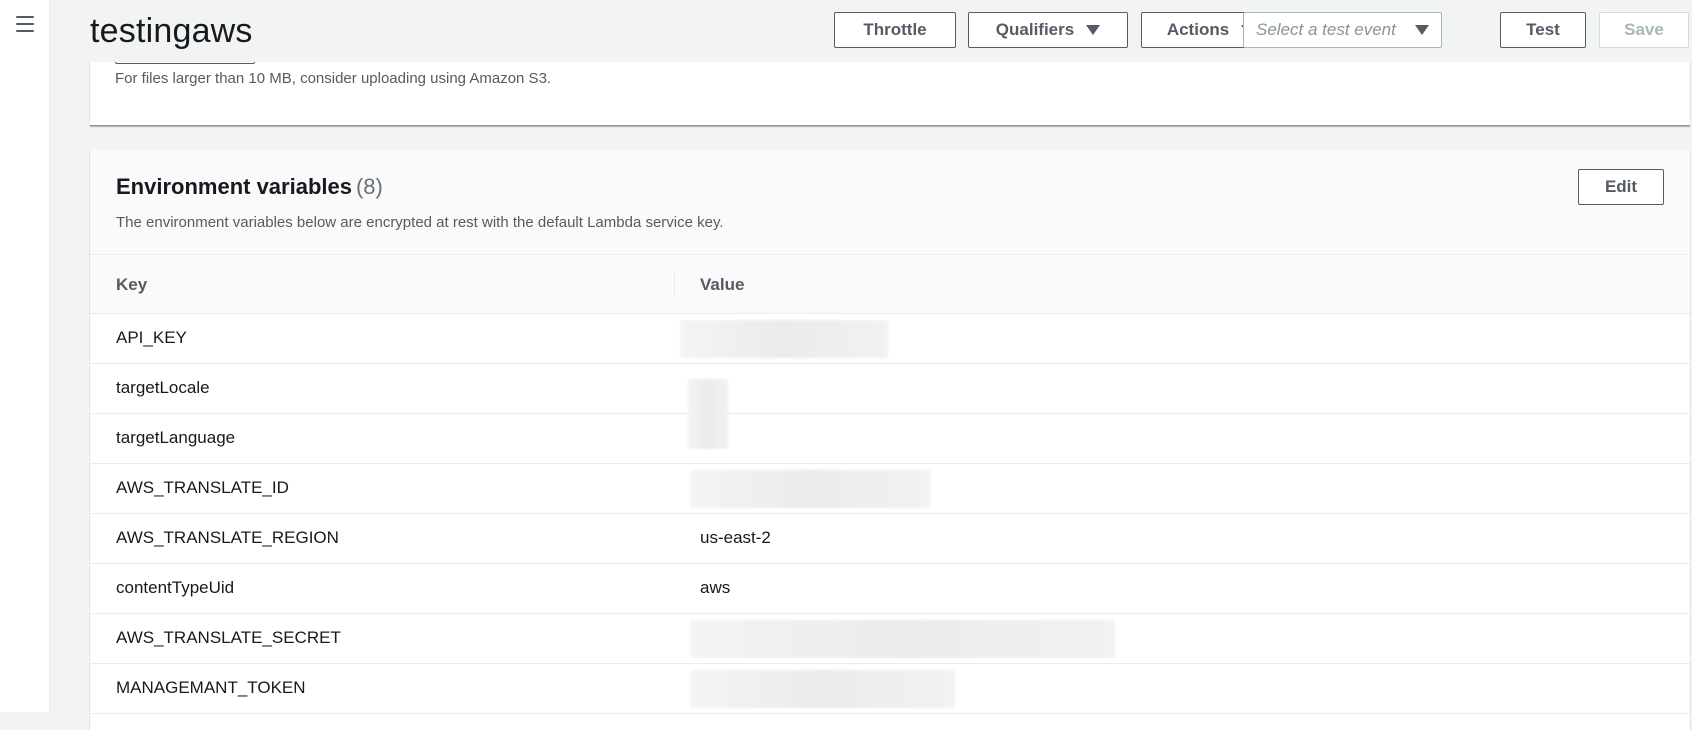 The image size is (1692, 730). I want to click on table-row: MANAGEMANT_TOKEN, so click(890, 689).